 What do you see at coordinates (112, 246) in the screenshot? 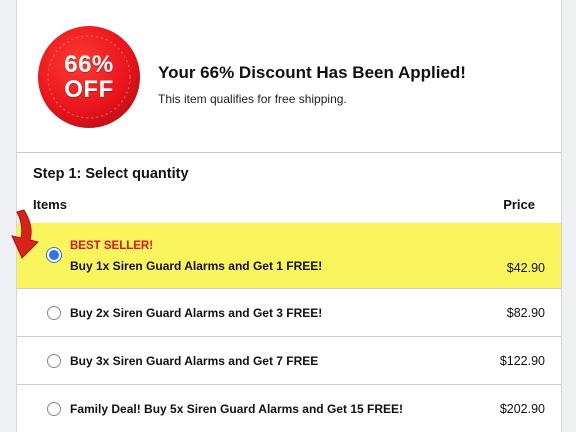
I see `best-seller-badge: BEST SELLER!` at bounding box center [112, 246].